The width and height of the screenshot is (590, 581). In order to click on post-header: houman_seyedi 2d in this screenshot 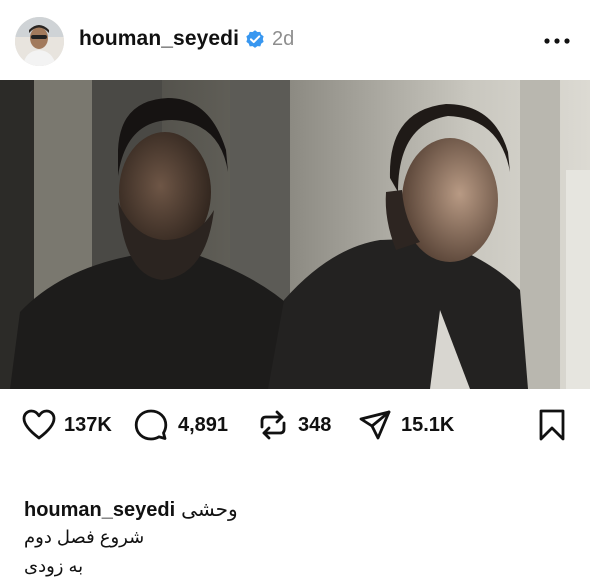, I will do `click(295, 40)`.